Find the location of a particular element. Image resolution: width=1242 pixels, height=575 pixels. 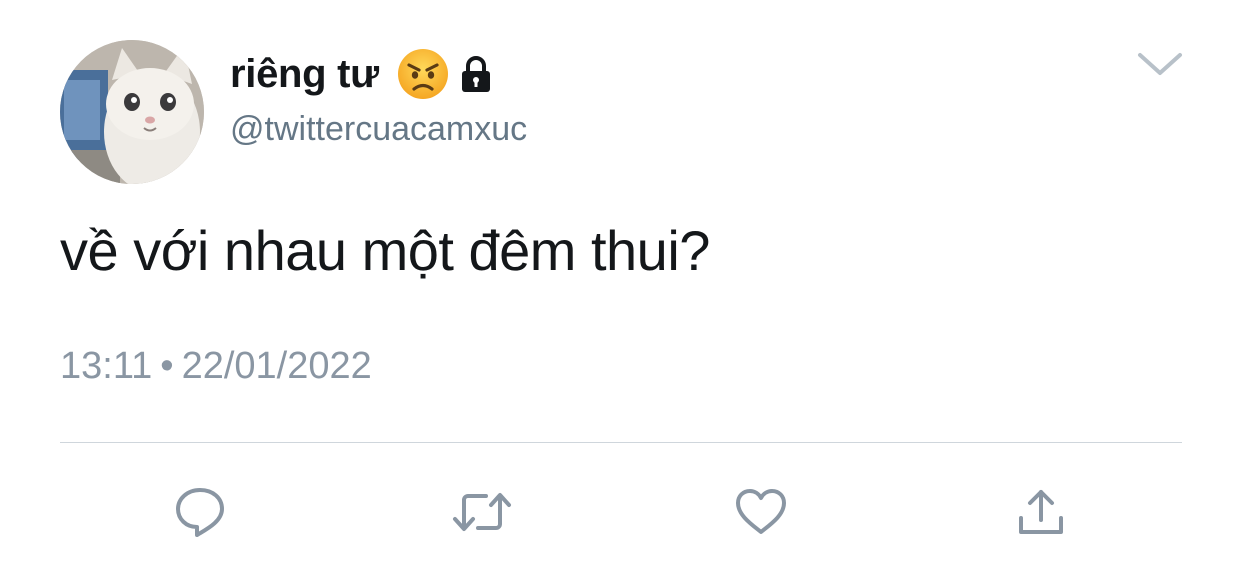

chevron-down-icon is located at coordinates (1160, 64).